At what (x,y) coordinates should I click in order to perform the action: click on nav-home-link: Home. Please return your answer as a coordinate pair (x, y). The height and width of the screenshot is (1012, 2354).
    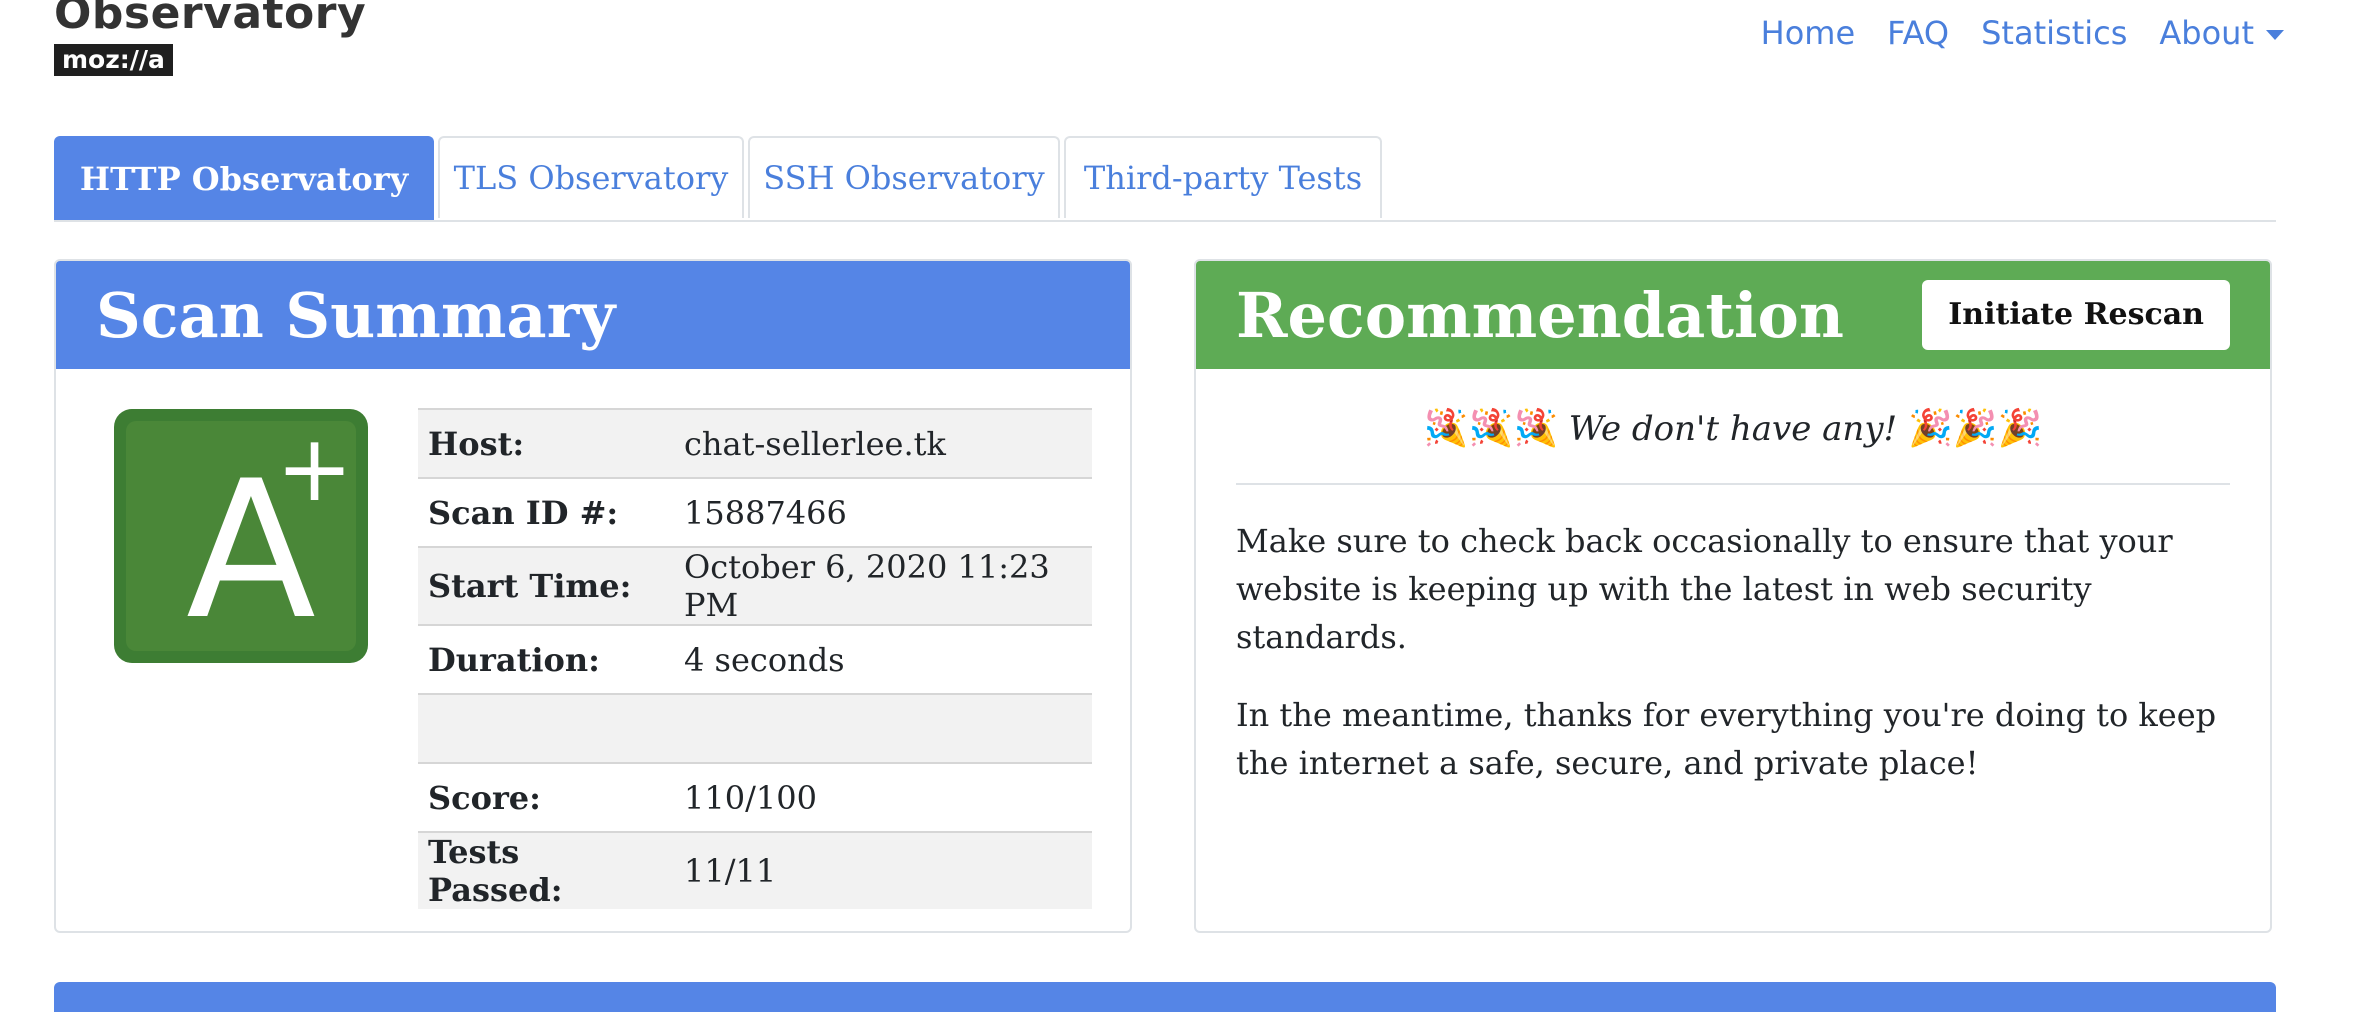
    Looking at the image, I should click on (1808, 33).